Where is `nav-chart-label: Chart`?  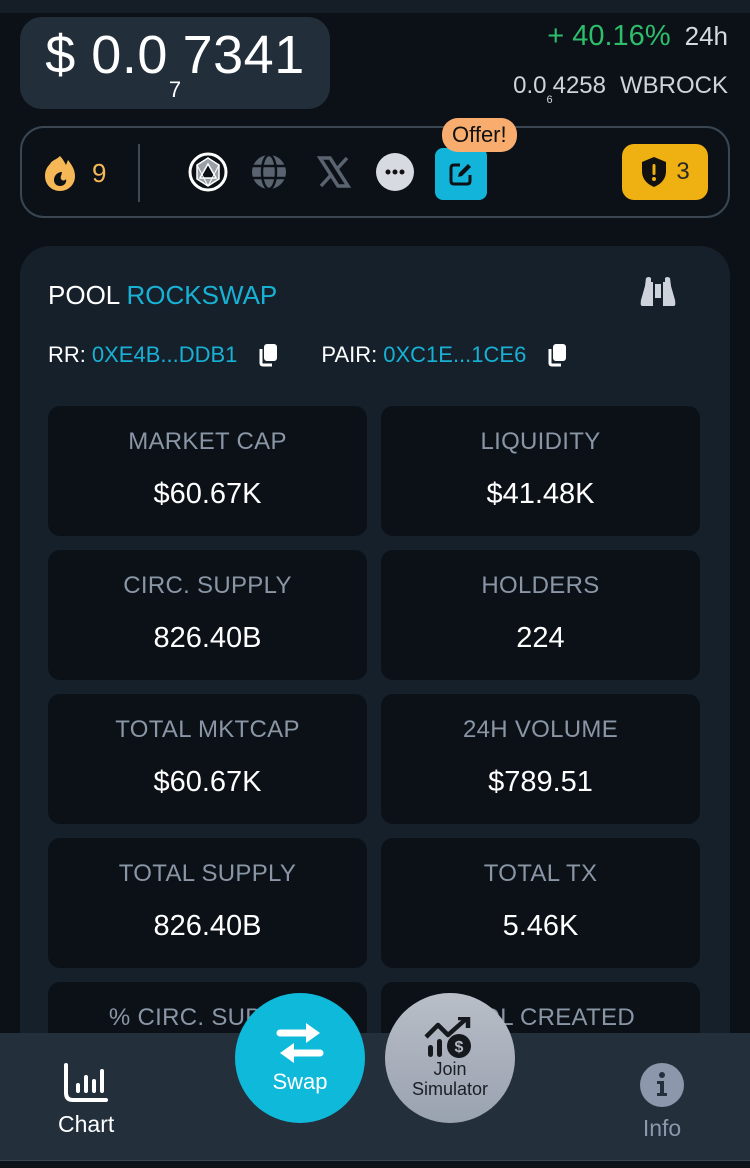 nav-chart-label: Chart is located at coordinates (86, 1124).